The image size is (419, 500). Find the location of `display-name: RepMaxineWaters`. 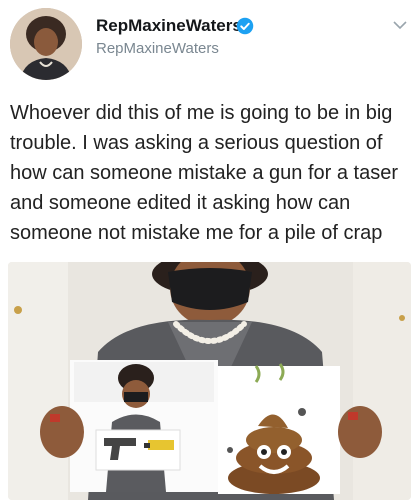

display-name: RepMaxineWaters is located at coordinates (169, 26).